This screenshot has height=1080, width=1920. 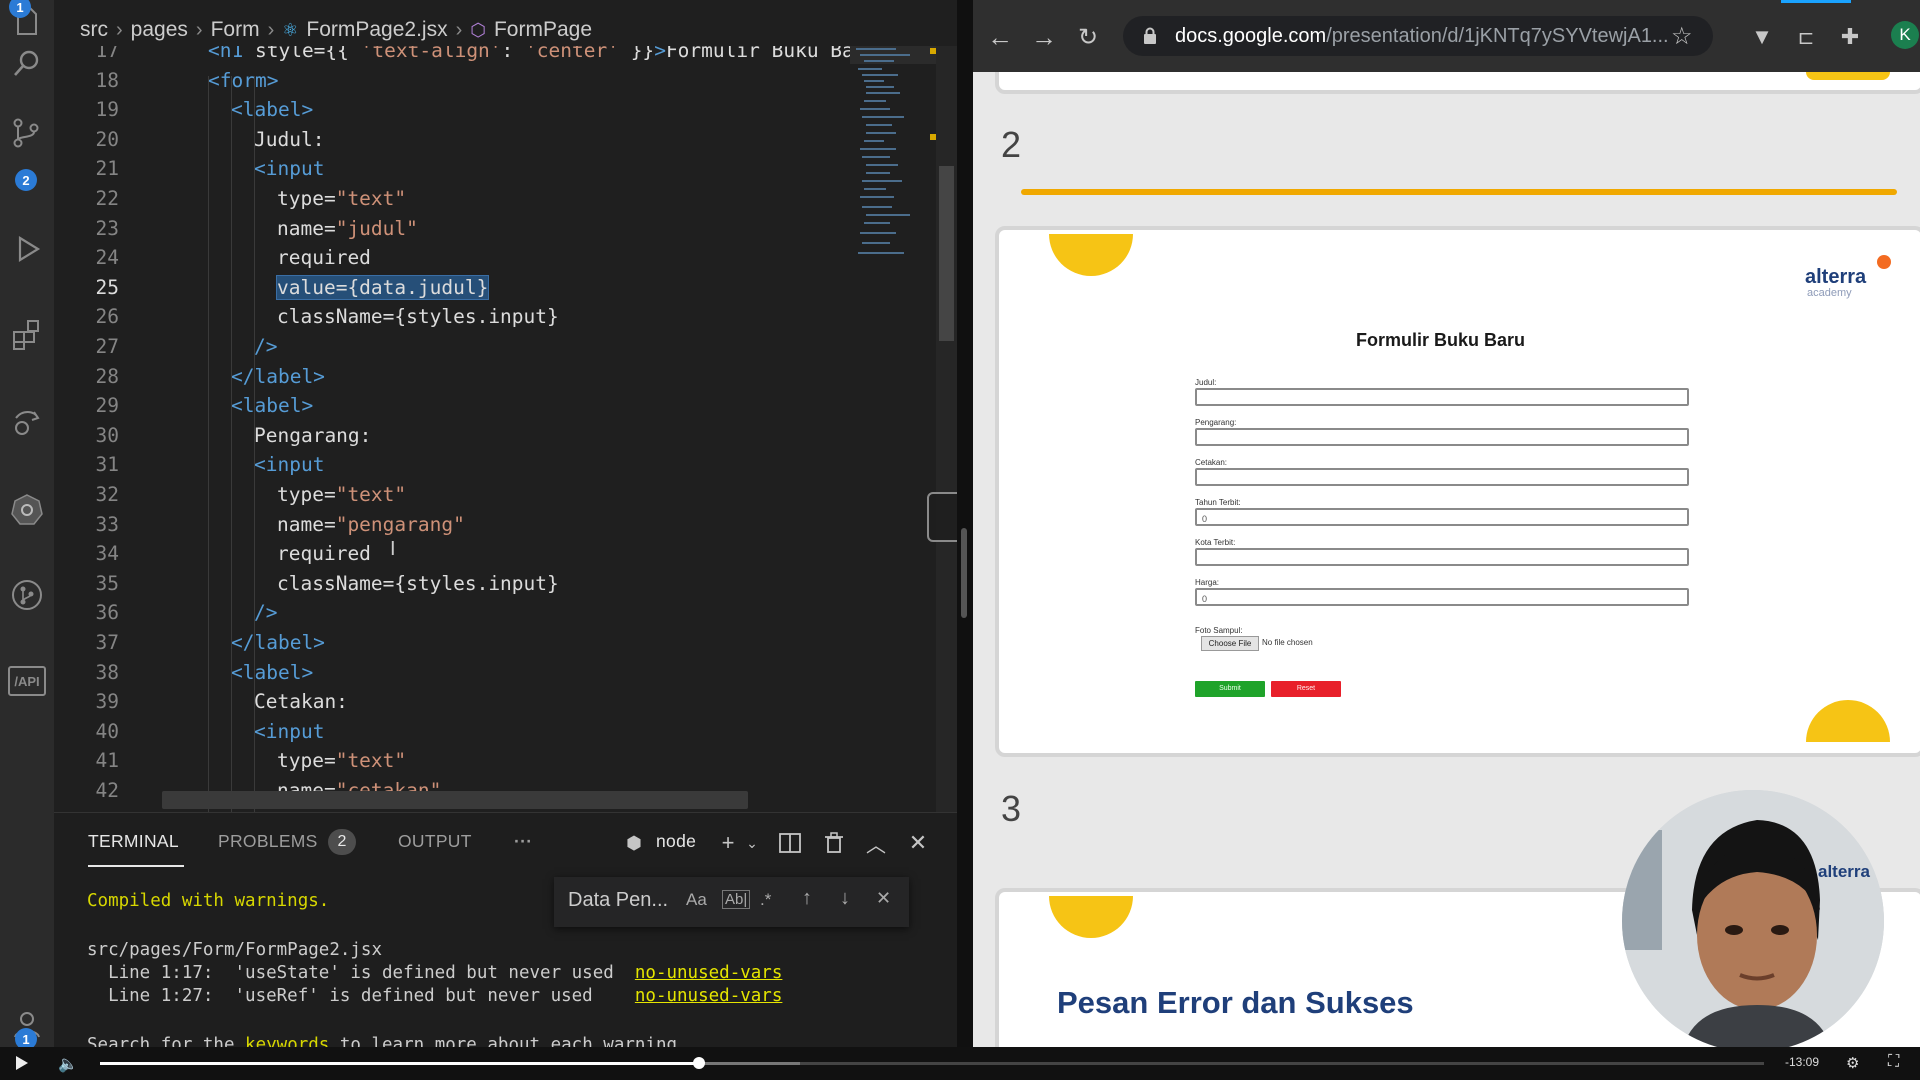 What do you see at coordinates (1000, 37) in the screenshot?
I see `back-icon: ←` at bounding box center [1000, 37].